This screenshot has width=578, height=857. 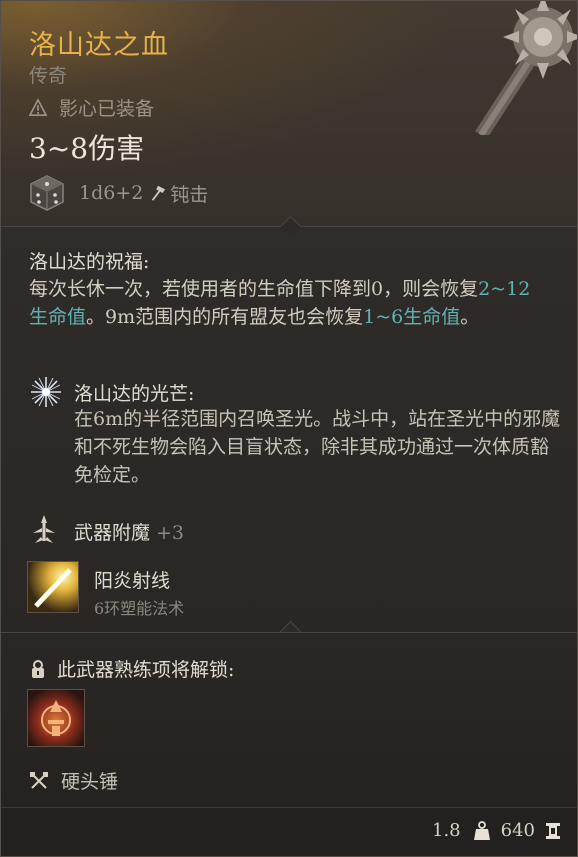 What do you see at coordinates (189, 194) in the screenshot?
I see `damage-type: 钝击` at bounding box center [189, 194].